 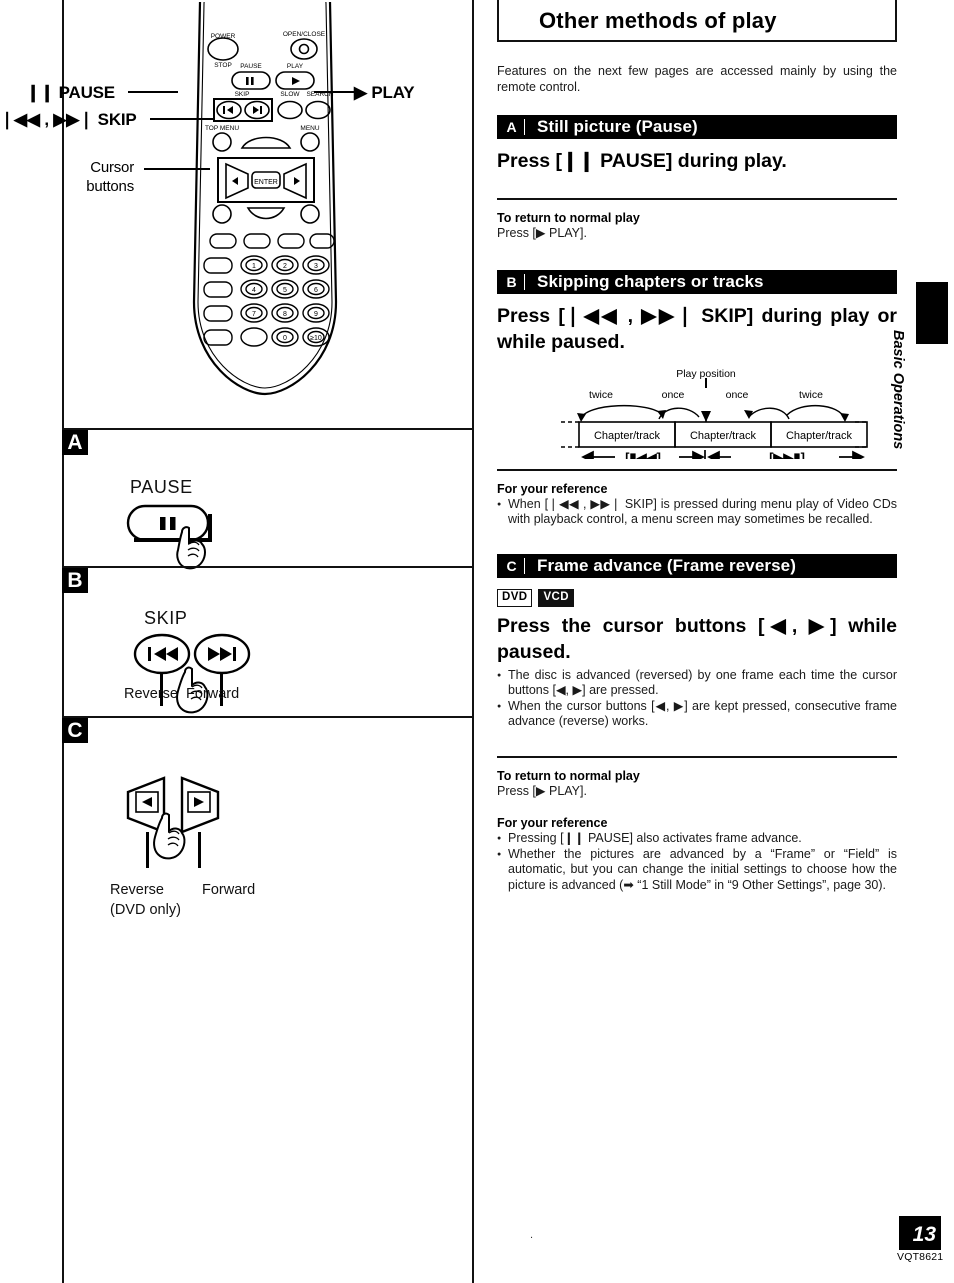 What do you see at coordinates (68, 119) in the screenshot?
I see `callout-skip-label: ❘◀◀ , ▶▶❘ SKIP` at bounding box center [68, 119].